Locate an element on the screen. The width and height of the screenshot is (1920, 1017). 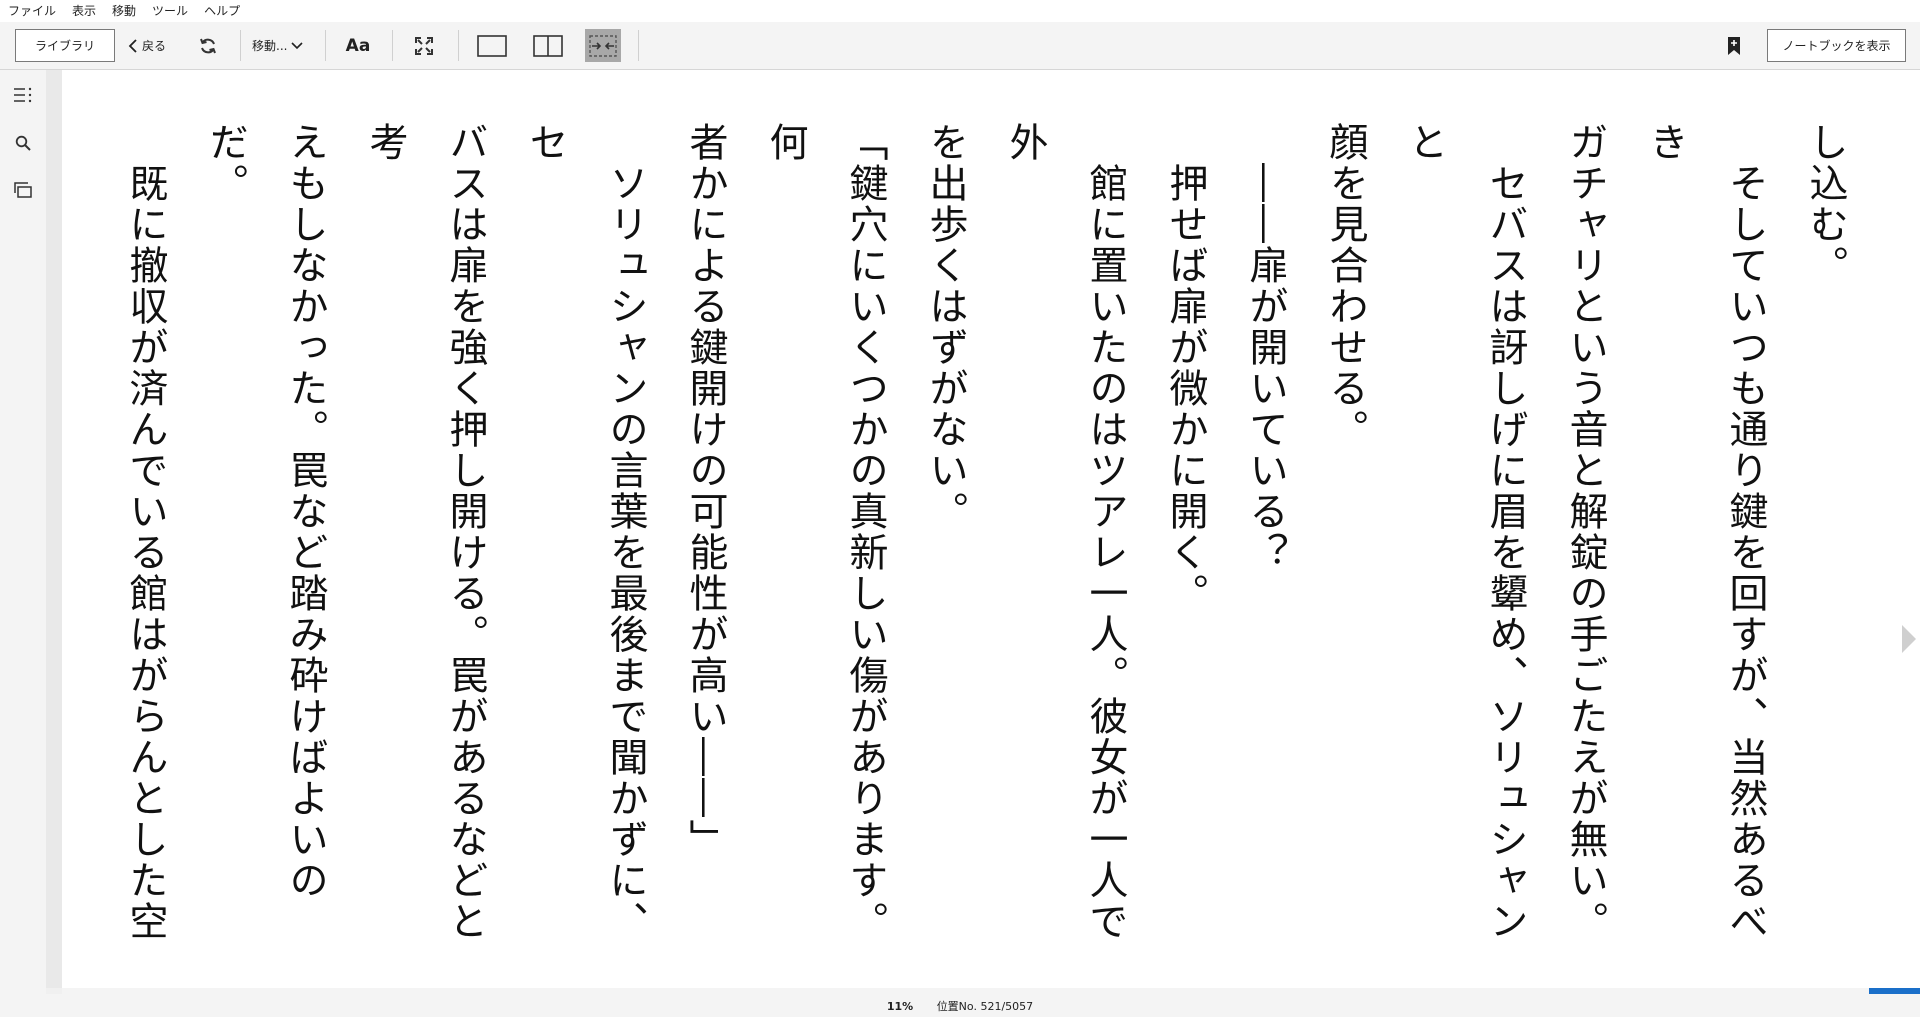
menu-help: ヘルプ is located at coordinates (222, 11).